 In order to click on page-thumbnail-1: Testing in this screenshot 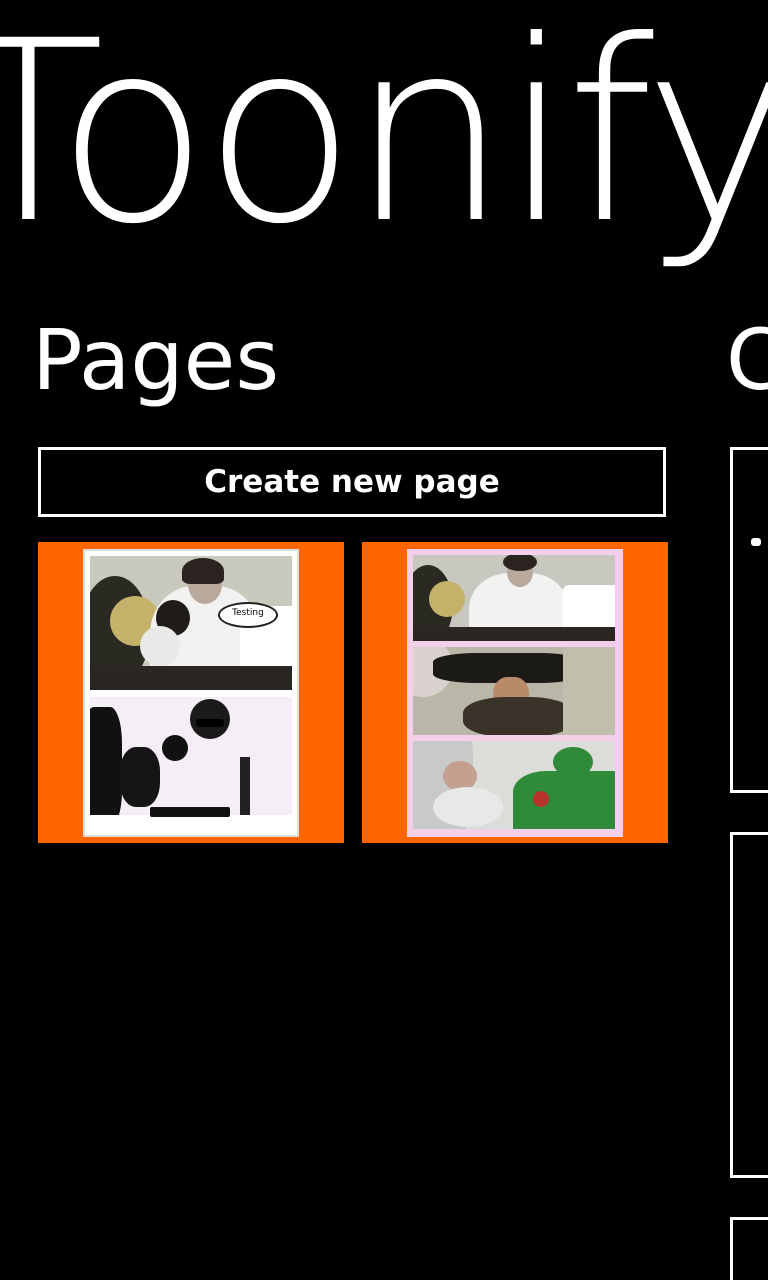, I will do `click(191, 692)`.